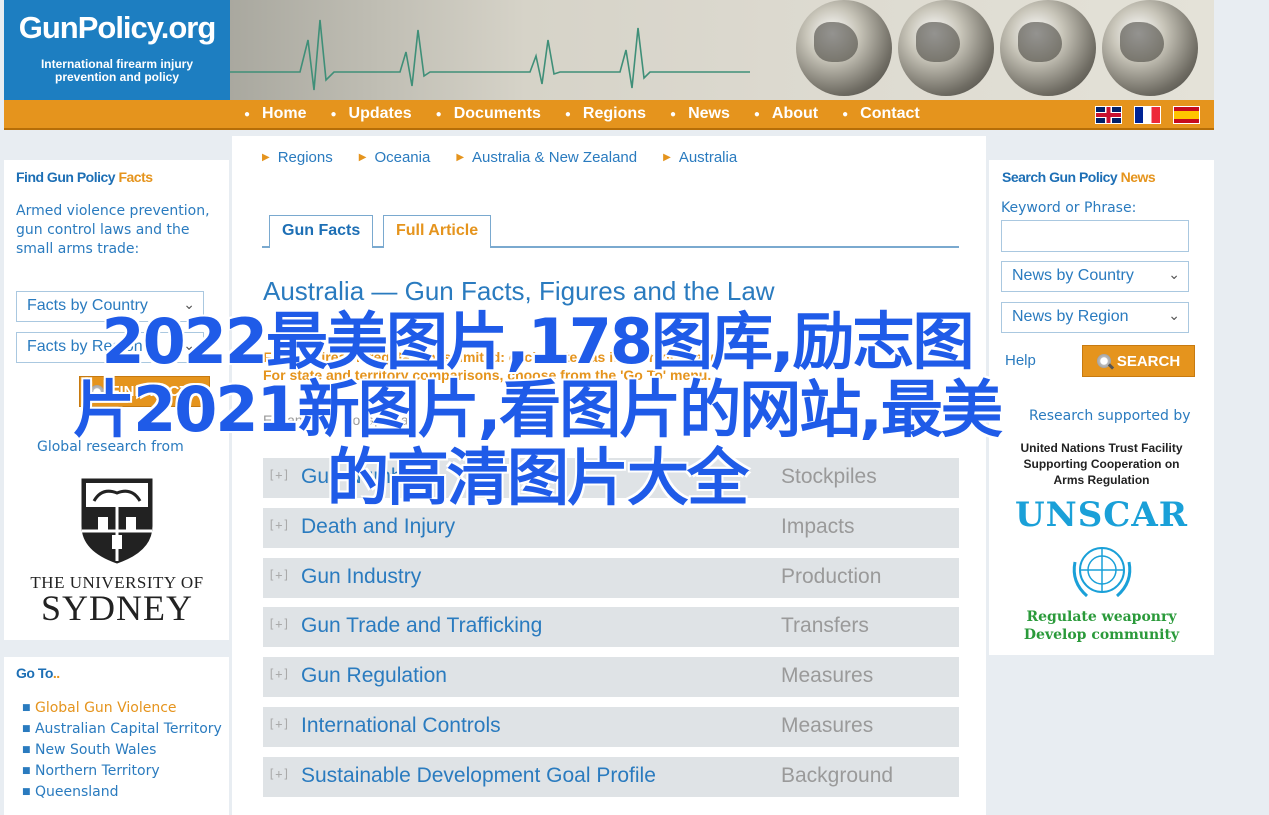 The width and height of the screenshot is (1269, 815). I want to click on search-button: SEARCH, so click(1138, 361).